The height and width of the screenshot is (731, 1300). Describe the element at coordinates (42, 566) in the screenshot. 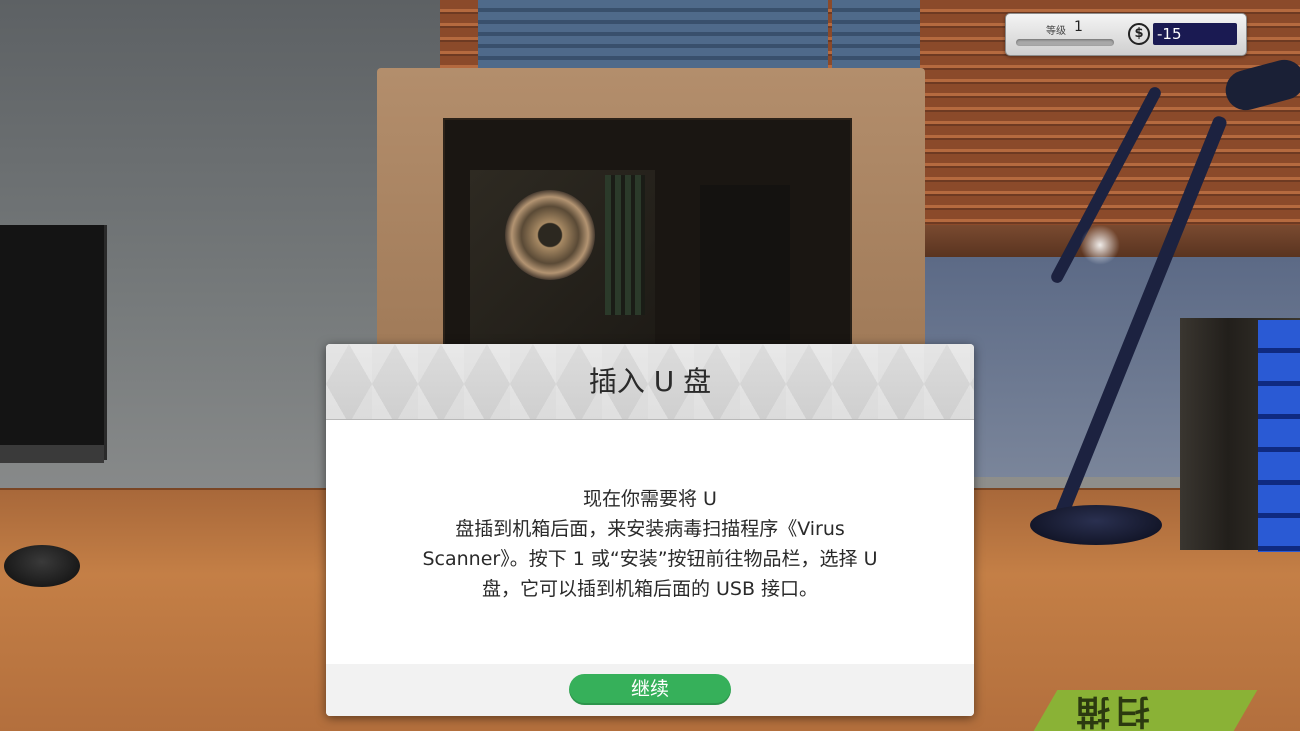

I see `mouse` at that location.